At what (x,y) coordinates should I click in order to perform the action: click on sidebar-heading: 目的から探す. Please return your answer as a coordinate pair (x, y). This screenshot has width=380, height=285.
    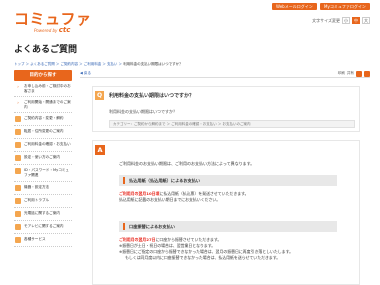
    Looking at the image, I should click on (43, 75).